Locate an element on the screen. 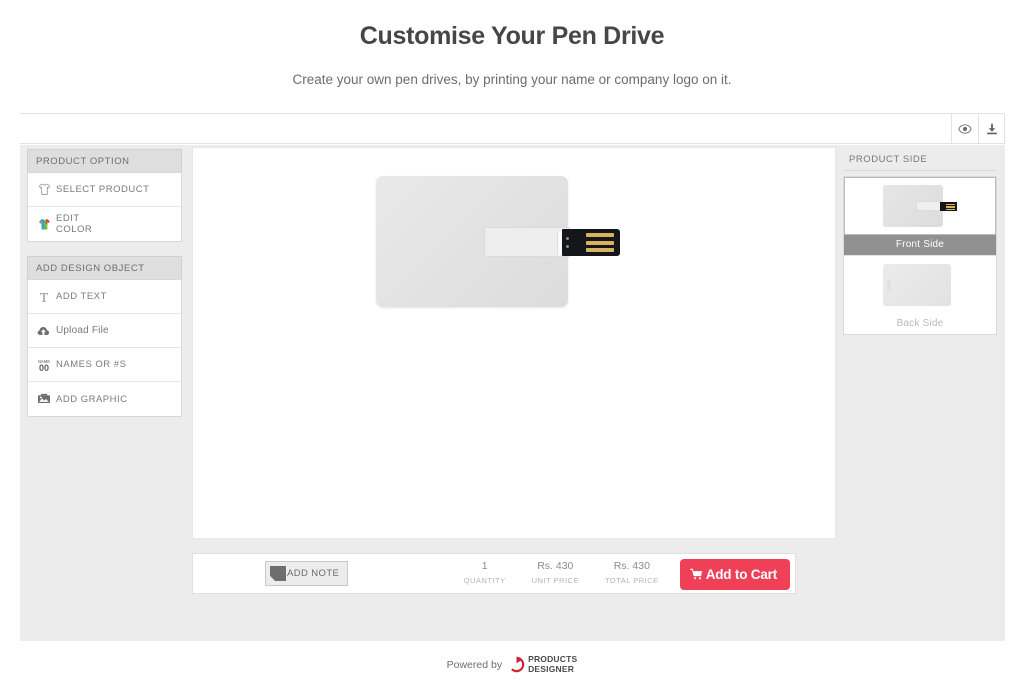 The width and height of the screenshot is (1024, 689). products-designer-mark-icon is located at coordinates (518, 664).